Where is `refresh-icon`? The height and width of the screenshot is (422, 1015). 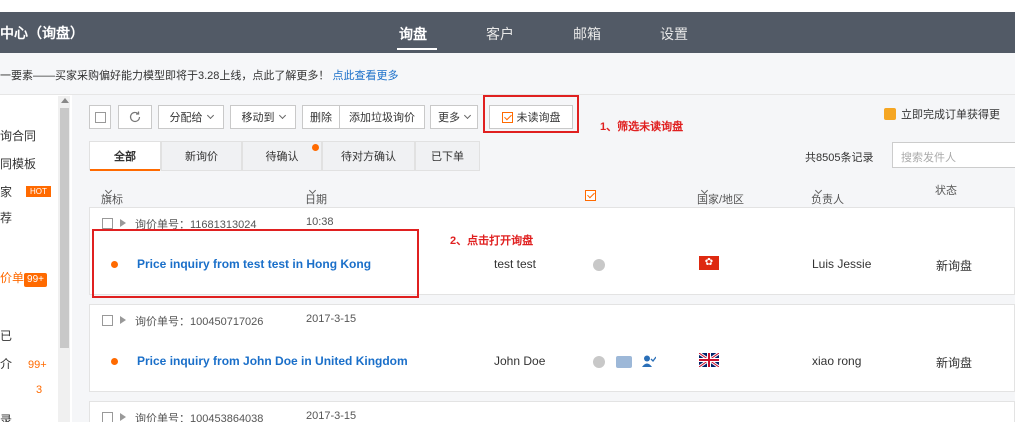
refresh-icon is located at coordinates (135, 117).